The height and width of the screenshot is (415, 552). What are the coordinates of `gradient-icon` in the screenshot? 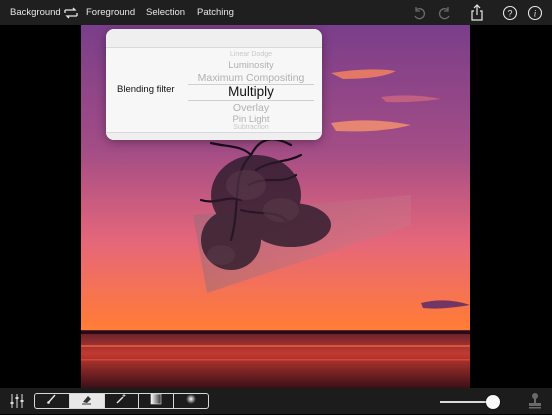 It's located at (156, 401).